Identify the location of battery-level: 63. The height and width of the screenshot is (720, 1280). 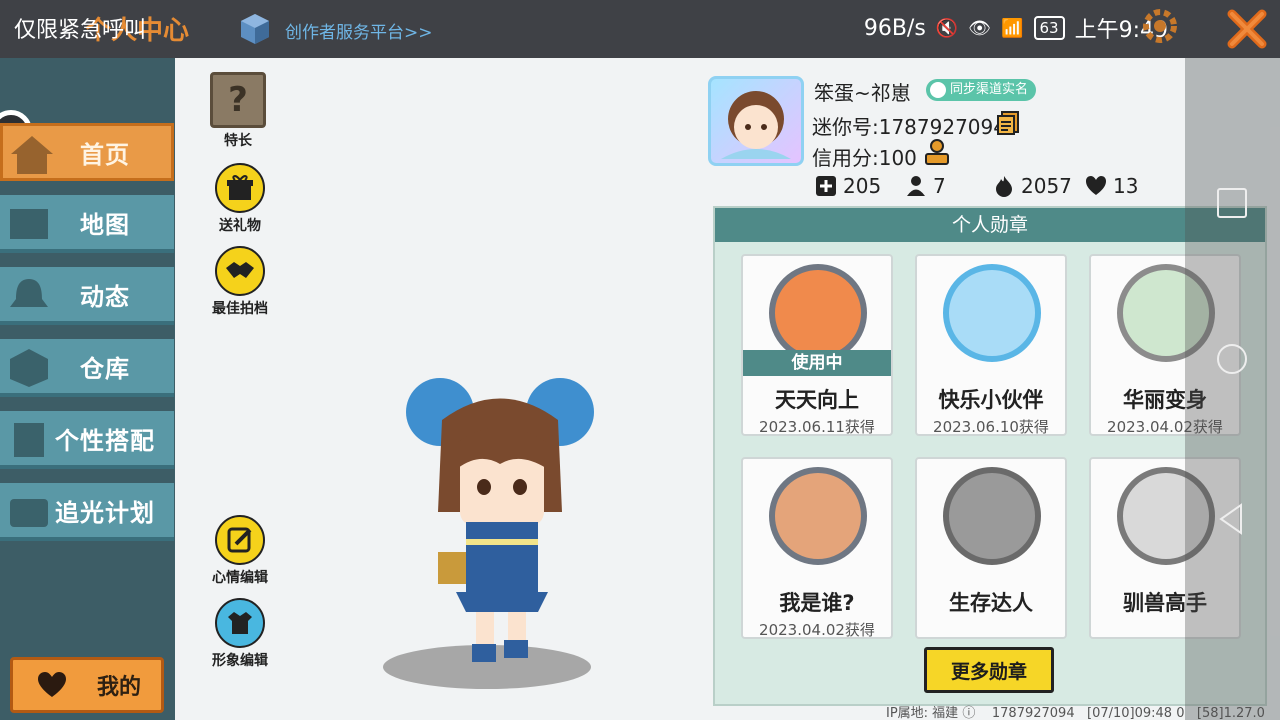
(1049, 28).